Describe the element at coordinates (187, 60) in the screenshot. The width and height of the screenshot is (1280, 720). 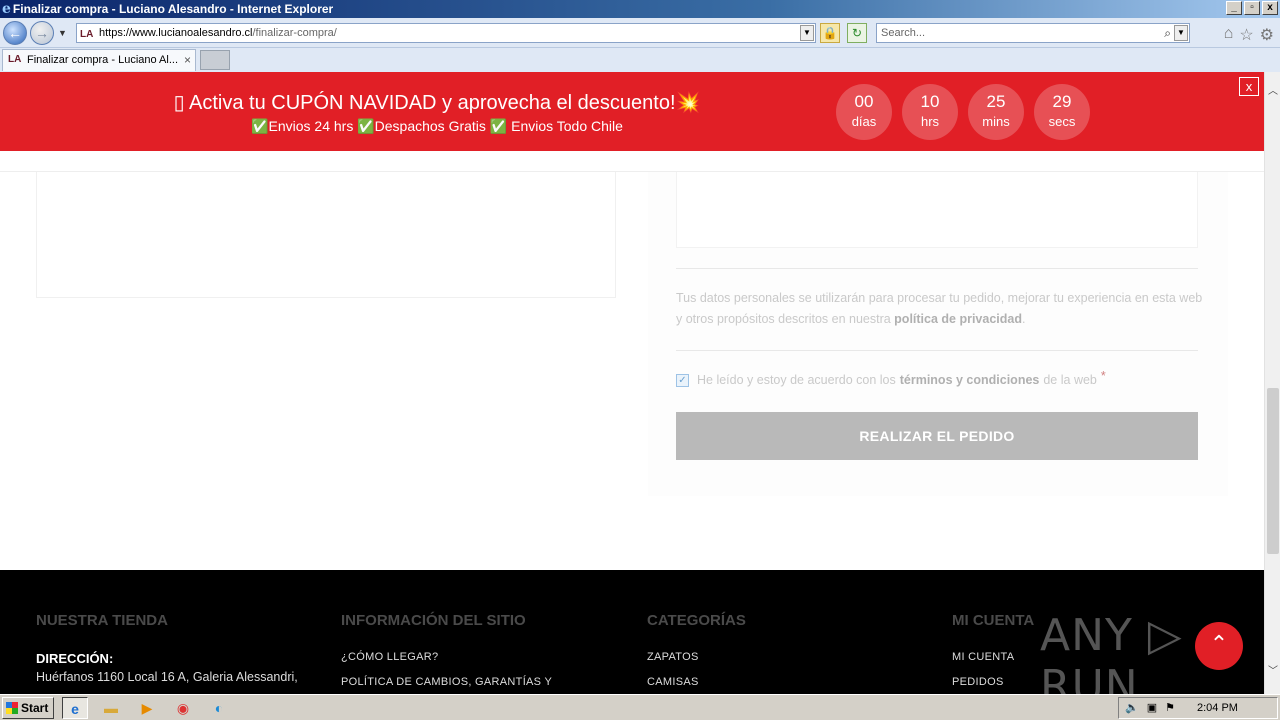
I see `tab-close-icon: ×` at that location.